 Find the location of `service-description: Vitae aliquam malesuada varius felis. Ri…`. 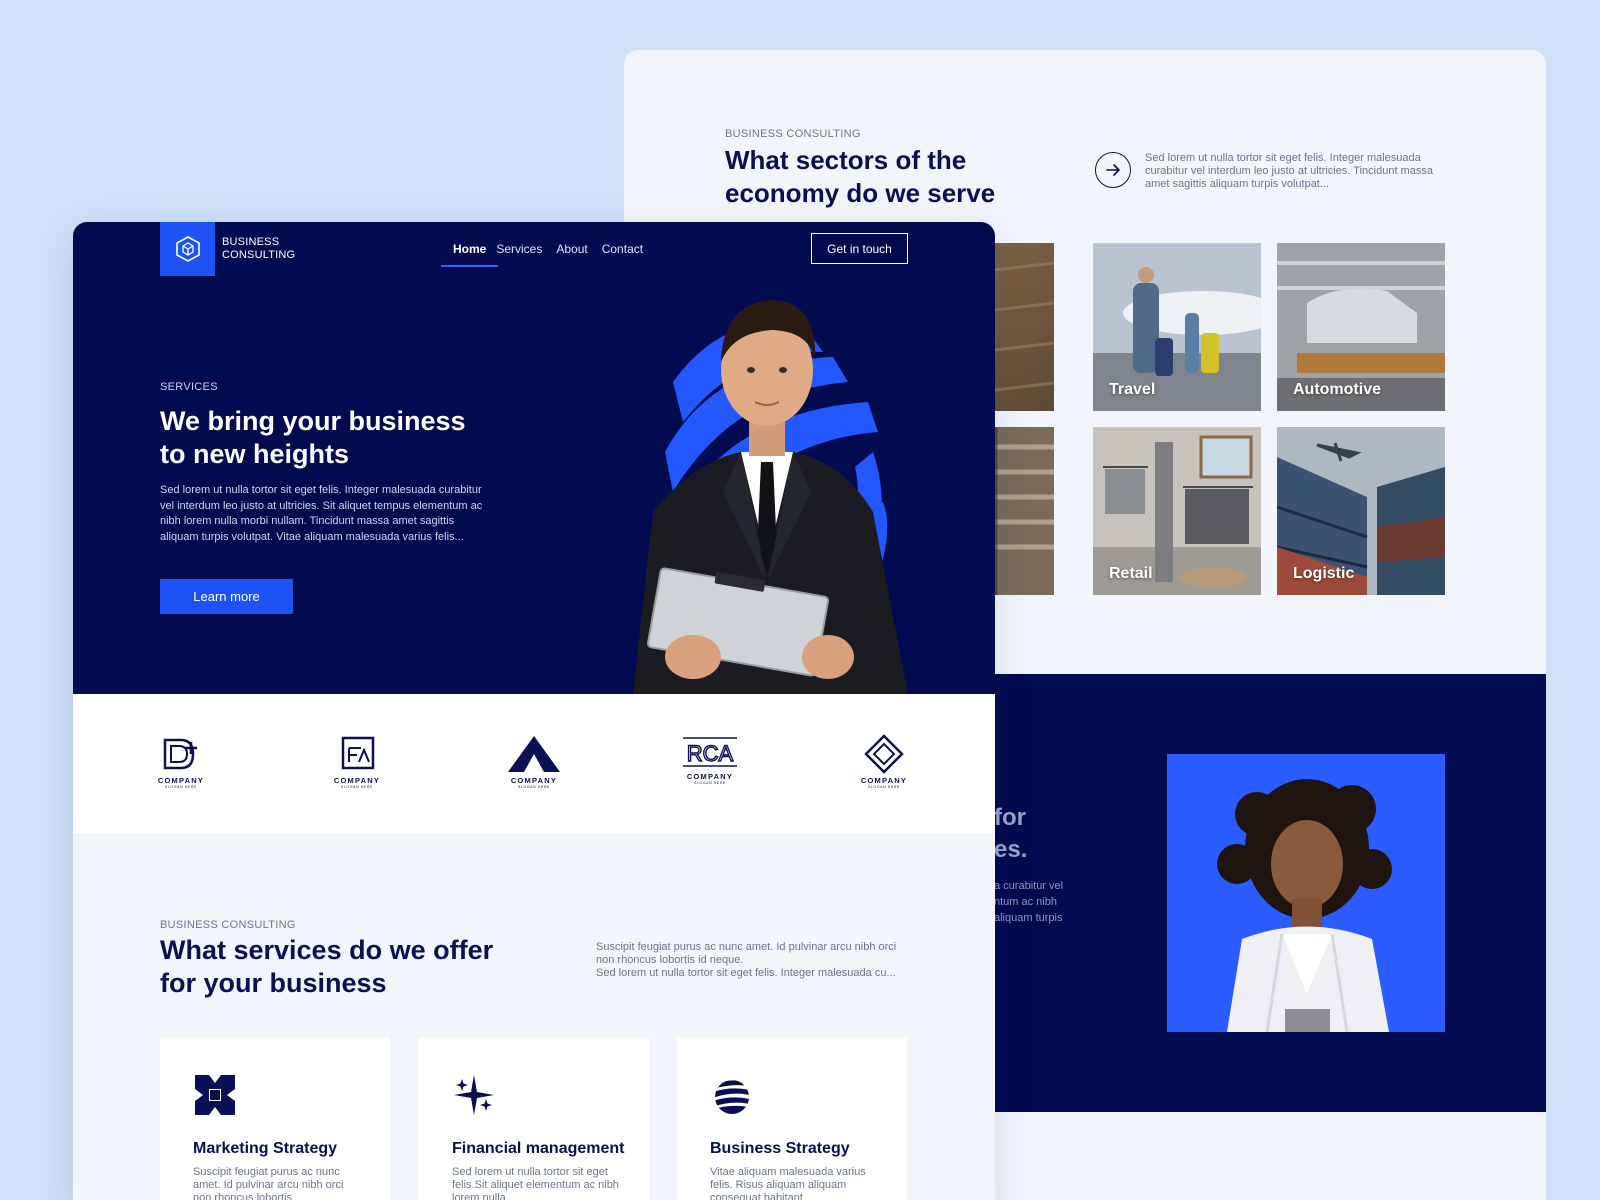

service-description: Vitae aliquam malesuada varius felis. Ri… is located at coordinates (788, 1183).